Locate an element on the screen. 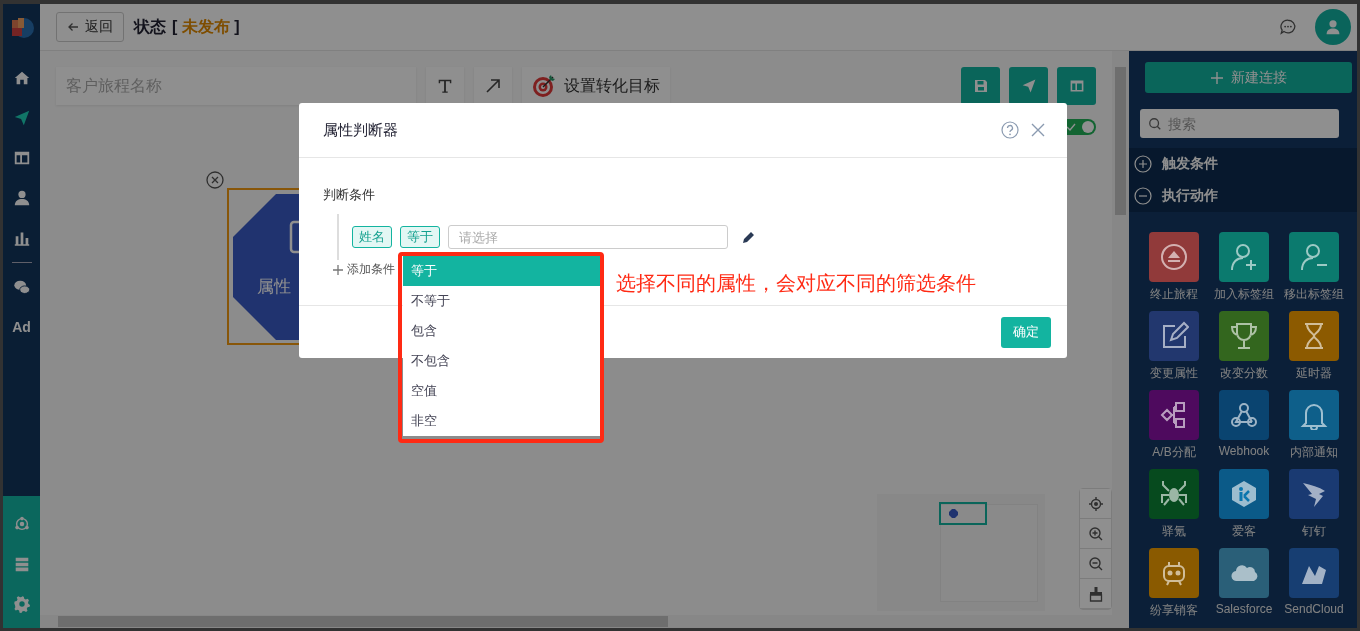 The height and width of the screenshot is (631, 1360). save-button is located at coordinates (980, 86).